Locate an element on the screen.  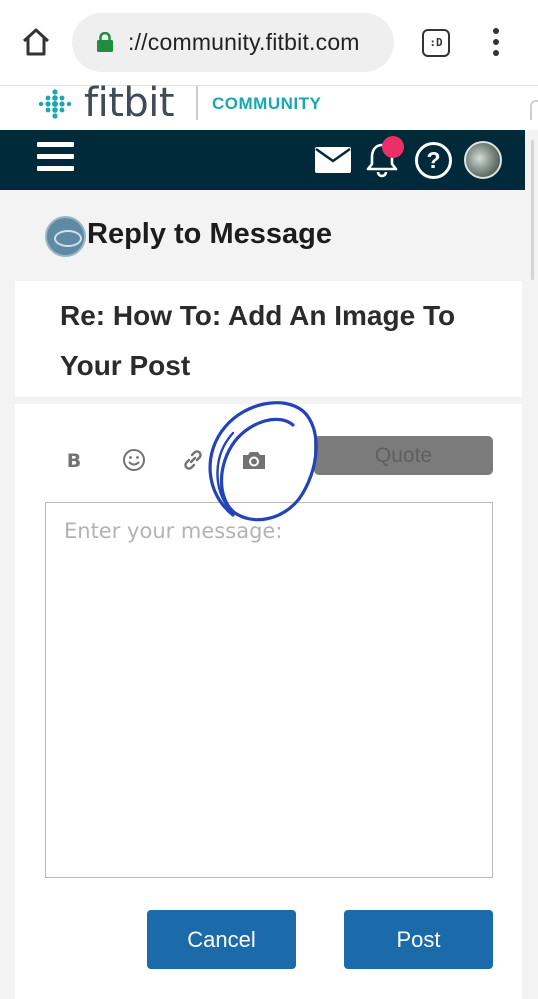
notification-badge is located at coordinates (393, 147).